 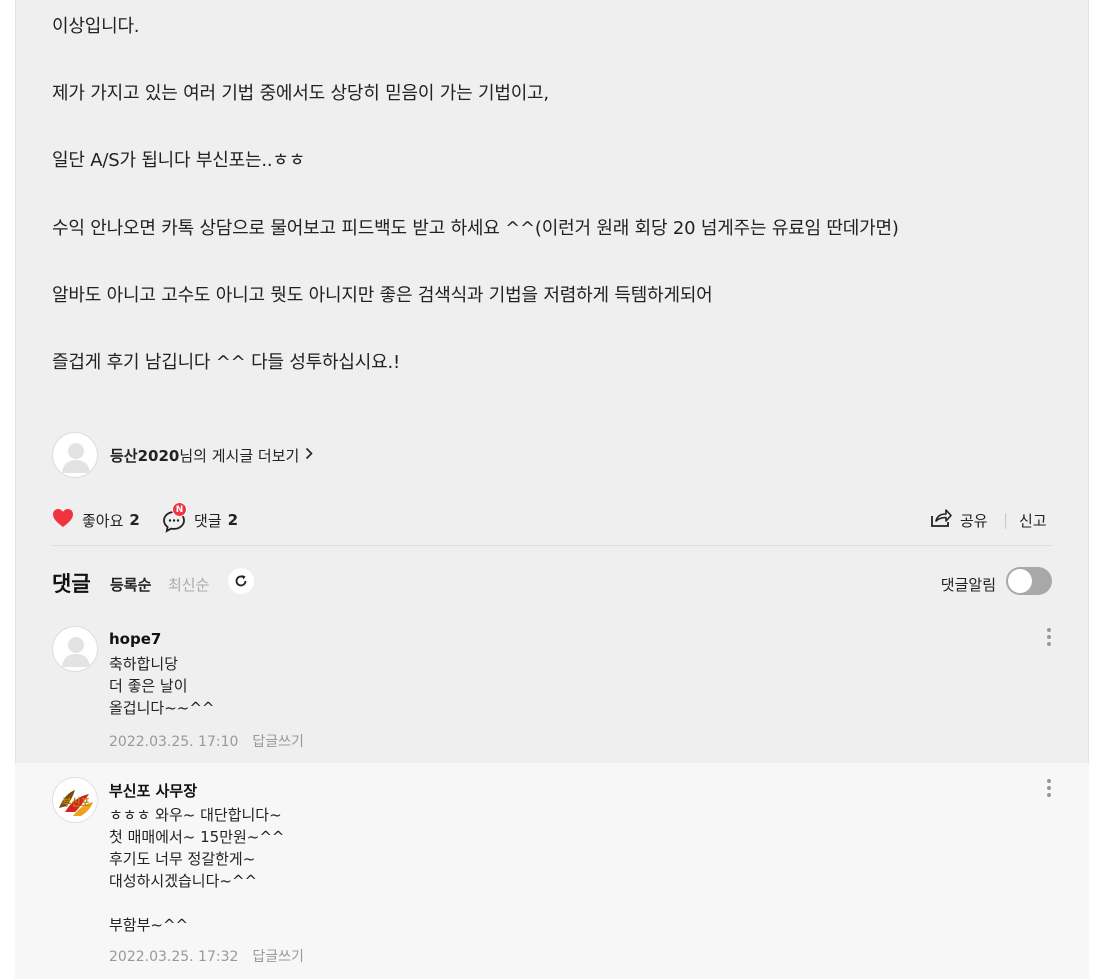 I want to click on like-button: 좋아요 2, so click(x=96, y=520).